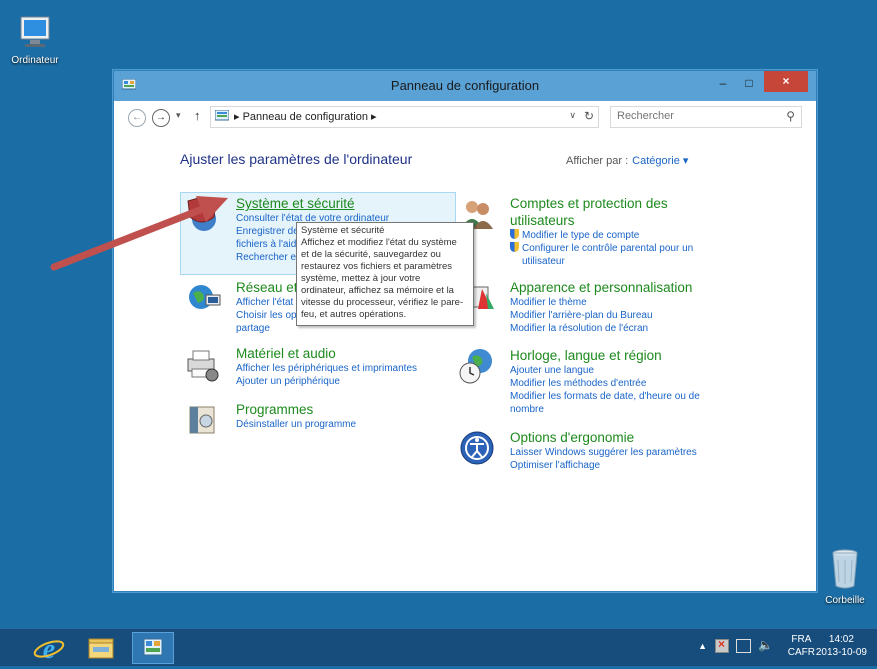 This screenshot has height=669, width=877. Describe the element at coordinates (597, 161) in the screenshot. I see `view-by-label: Afficher par :` at that location.